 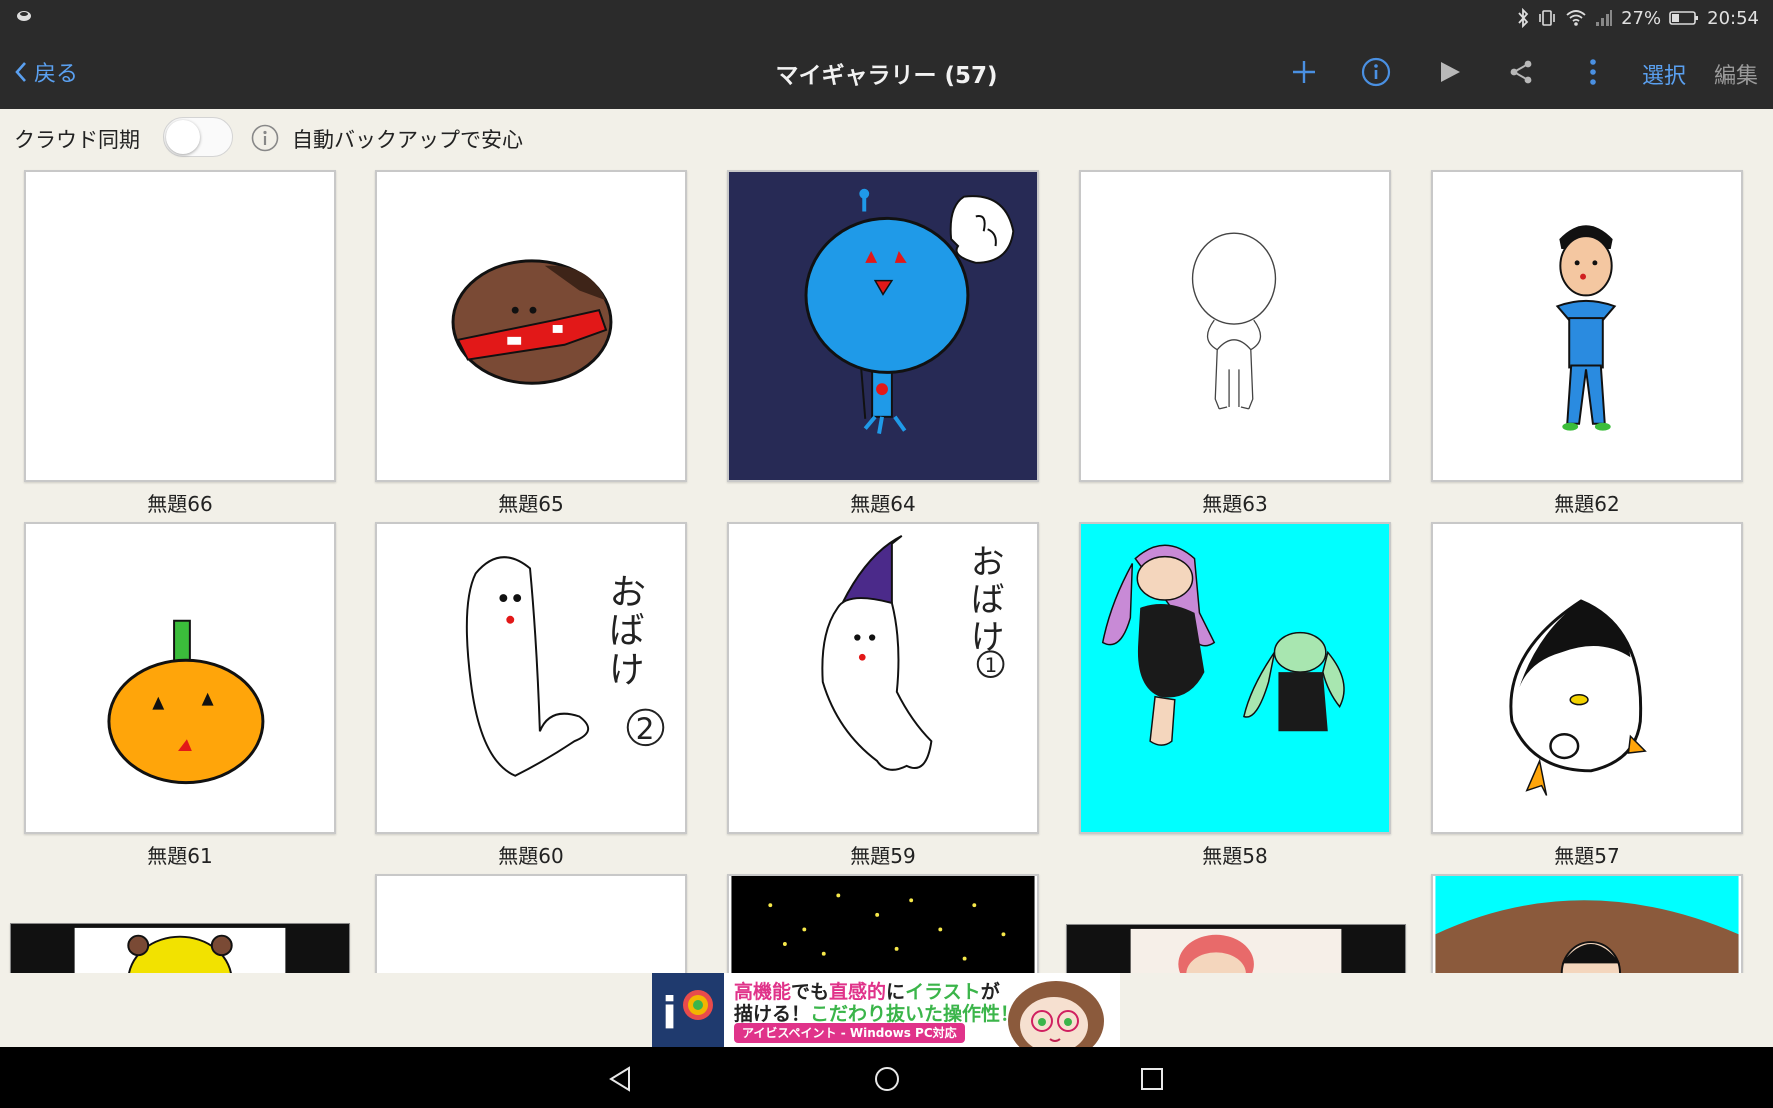 I want to click on nav-home-icon, so click(x=887, y=1079).